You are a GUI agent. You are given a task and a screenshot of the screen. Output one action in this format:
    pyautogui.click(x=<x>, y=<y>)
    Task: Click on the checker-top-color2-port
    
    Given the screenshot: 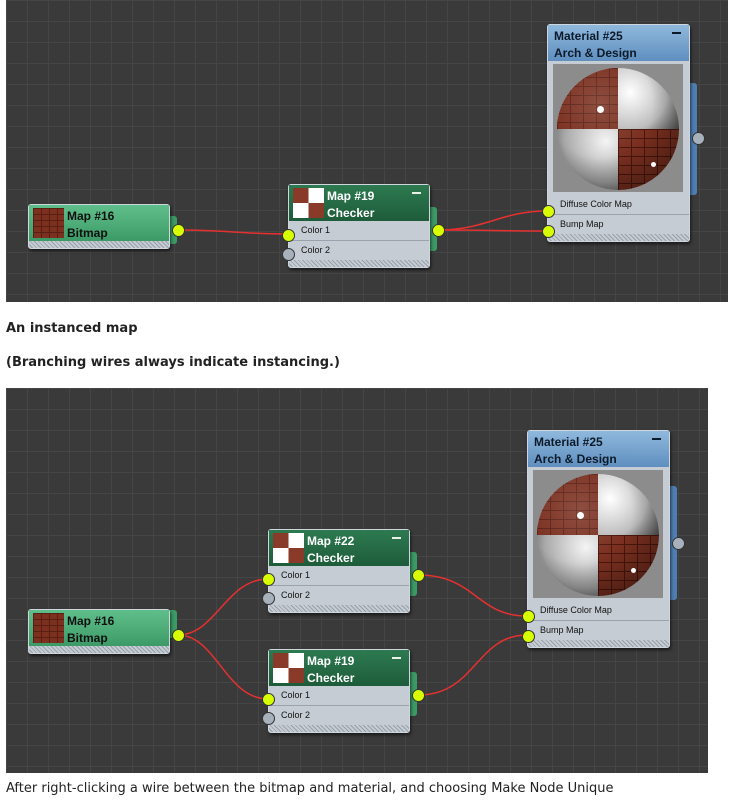 What is the action you would take?
    pyautogui.click(x=268, y=598)
    